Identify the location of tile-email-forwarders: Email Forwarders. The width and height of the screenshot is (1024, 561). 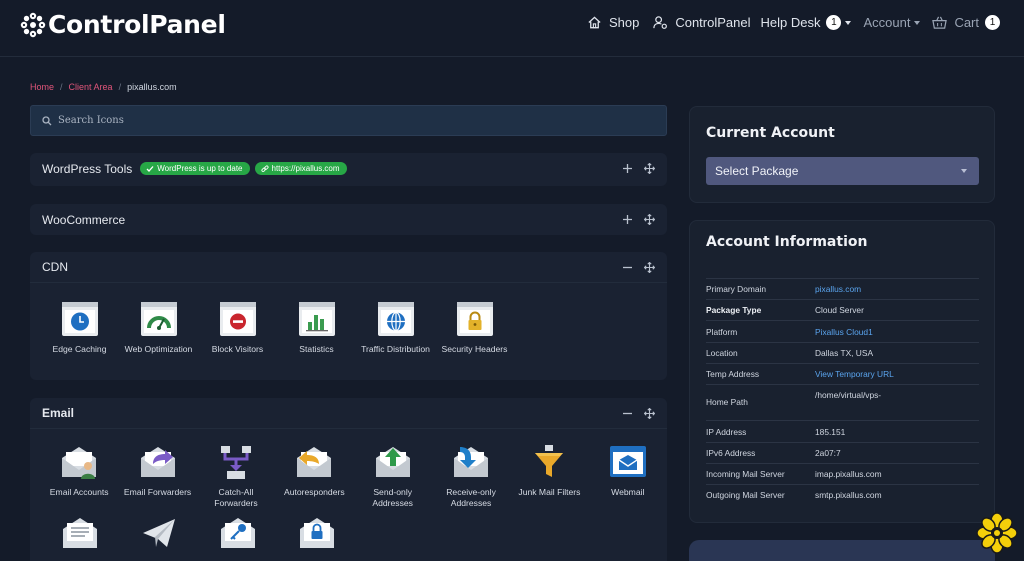
(157, 476).